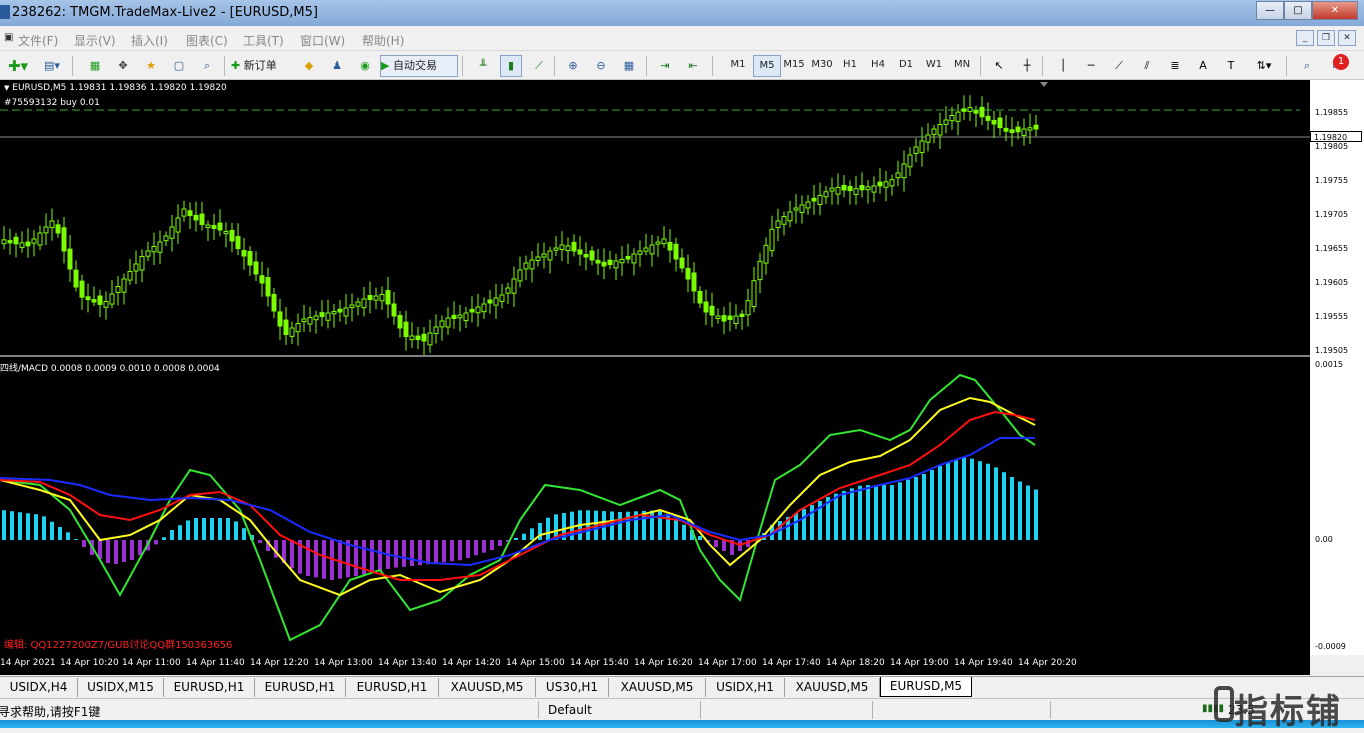 The image size is (1364, 733). What do you see at coordinates (6, 88) in the screenshot?
I see `collapse-triangle-icon: ▼` at bounding box center [6, 88].